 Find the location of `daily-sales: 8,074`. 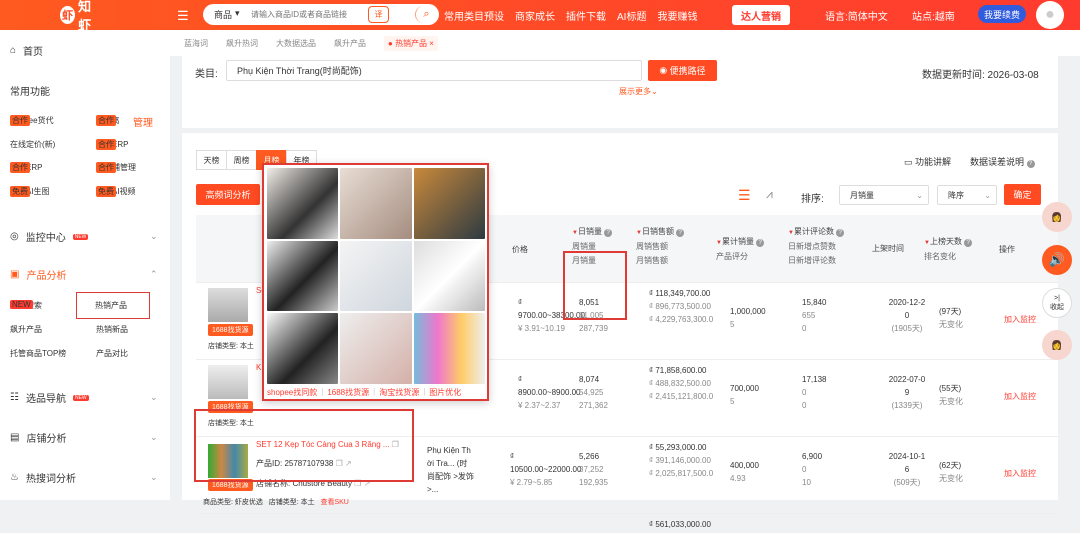

daily-sales: 8,074 is located at coordinates (589, 379).